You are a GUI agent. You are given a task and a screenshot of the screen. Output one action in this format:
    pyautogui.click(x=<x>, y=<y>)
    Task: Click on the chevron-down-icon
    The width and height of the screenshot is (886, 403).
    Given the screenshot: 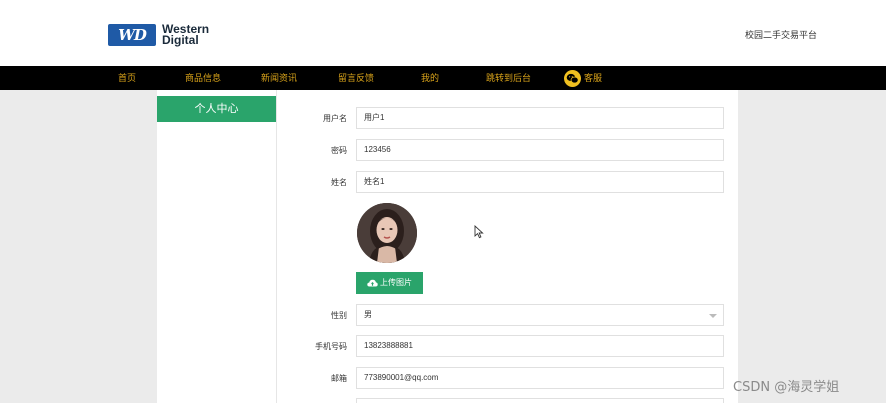 What is the action you would take?
    pyautogui.click(x=713, y=316)
    